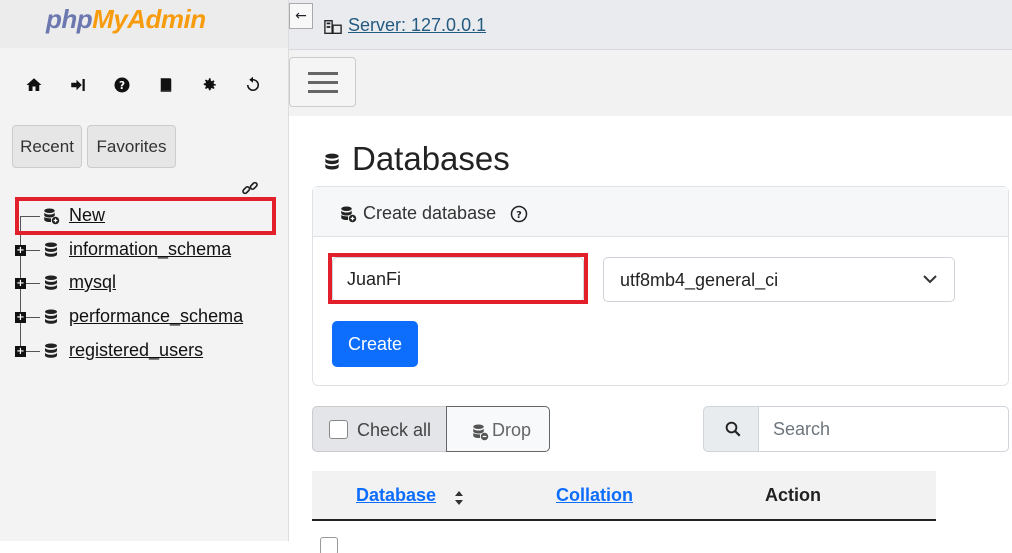 This screenshot has height=553, width=1012. What do you see at coordinates (431, 158) in the screenshot?
I see `page-title-text: Databases` at bounding box center [431, 158].